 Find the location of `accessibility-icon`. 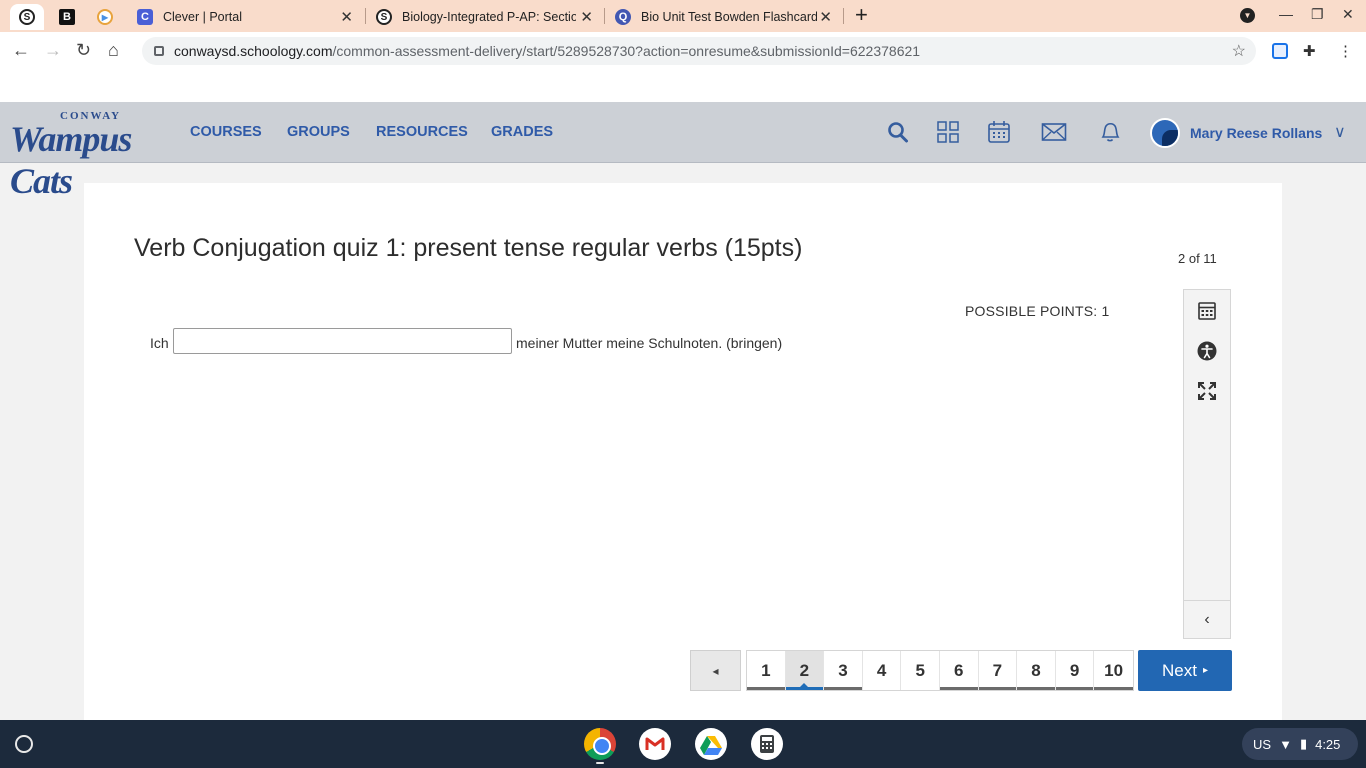

accessibility-icon is located at coordinates (1207, 351).